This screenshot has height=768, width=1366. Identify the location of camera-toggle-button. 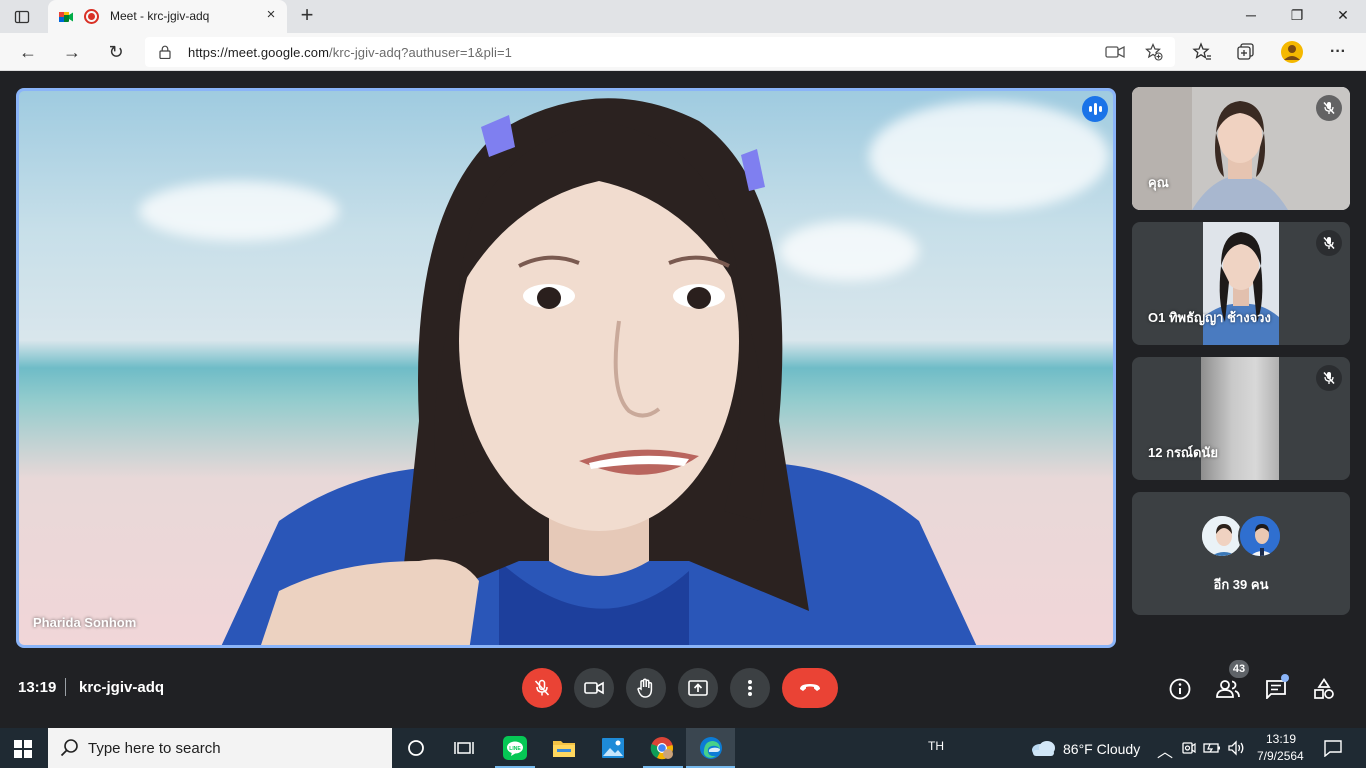
(594, 688).